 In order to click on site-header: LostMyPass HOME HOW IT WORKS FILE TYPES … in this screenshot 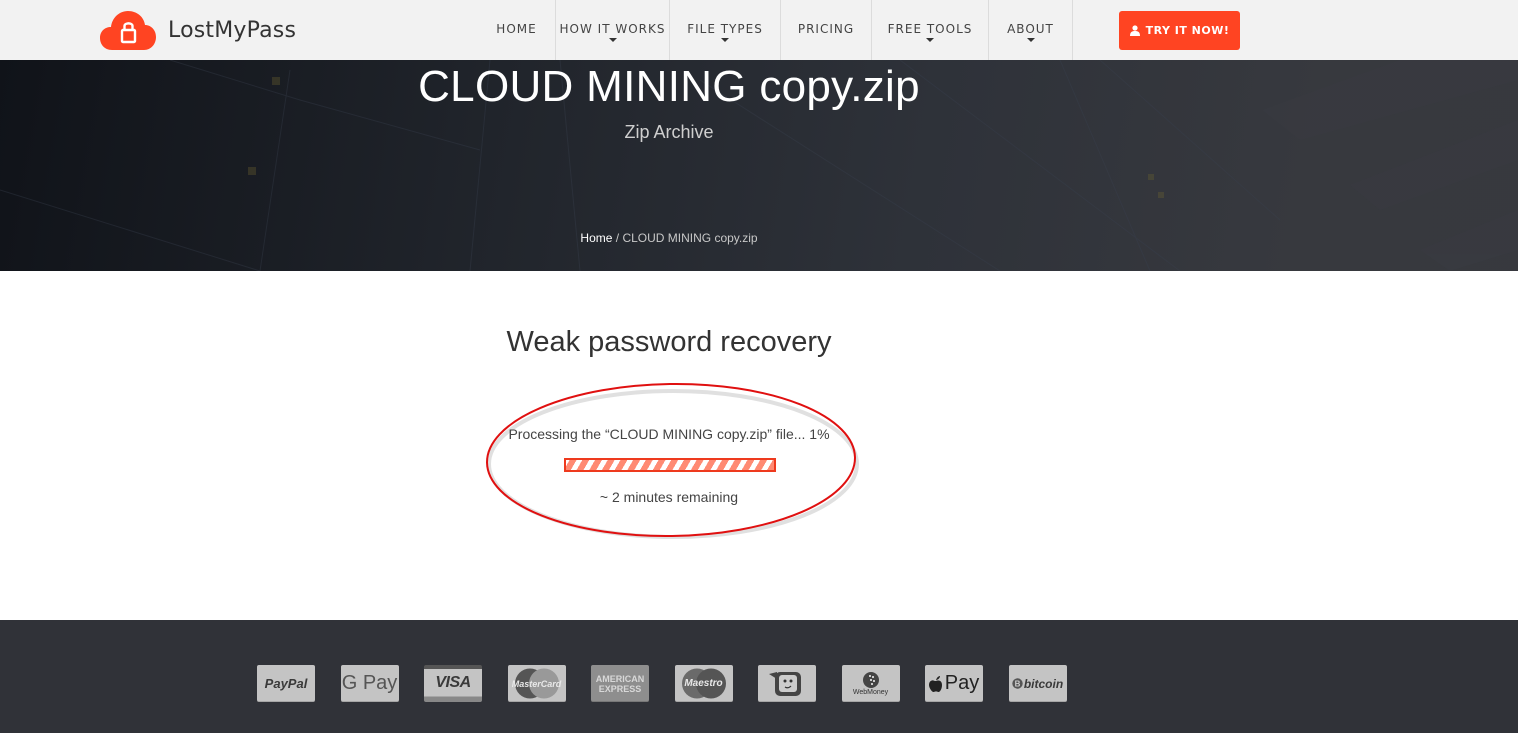, I will do `click(759, 30)`.